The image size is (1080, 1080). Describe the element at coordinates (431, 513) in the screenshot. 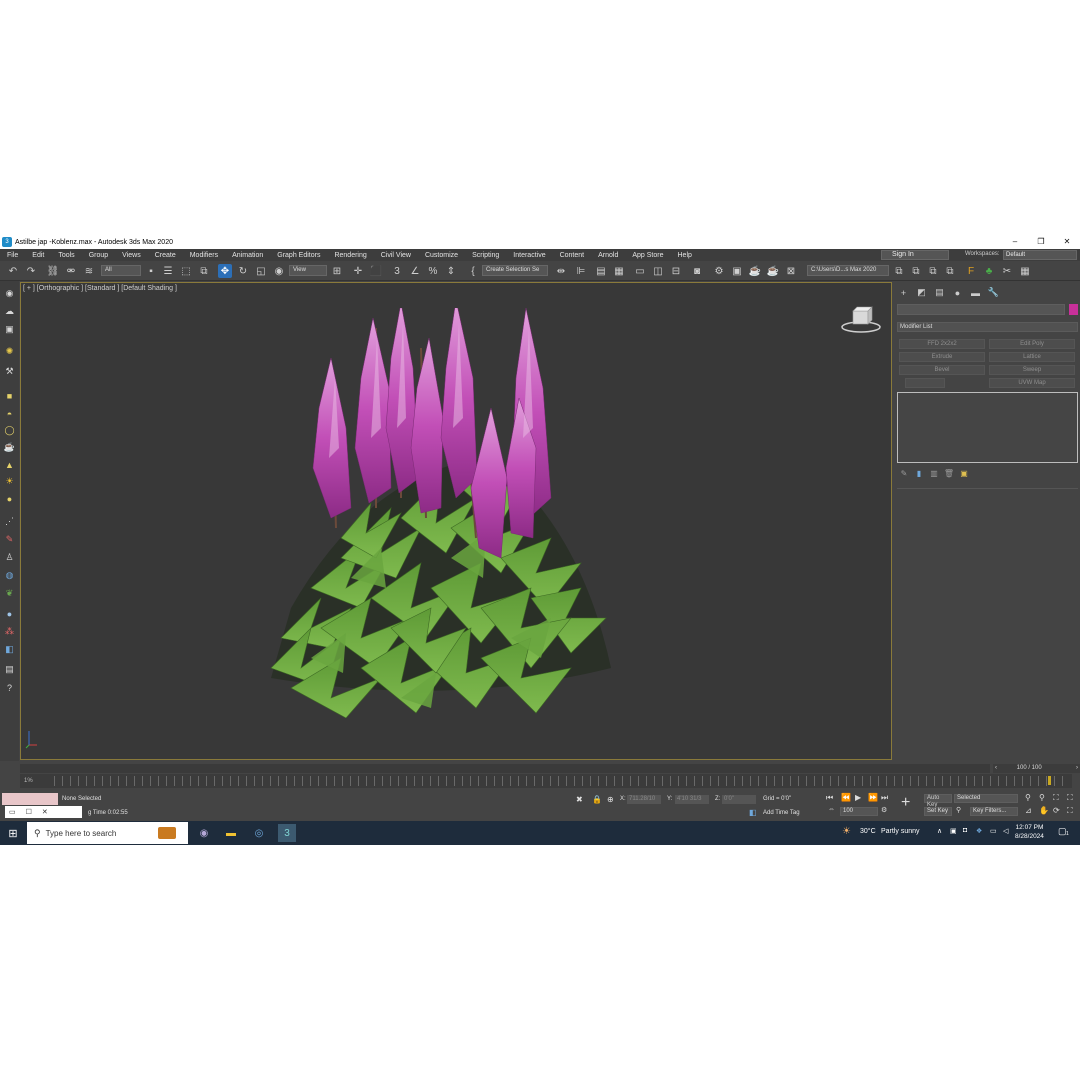

I see `astilbe-plant-model` at that location.